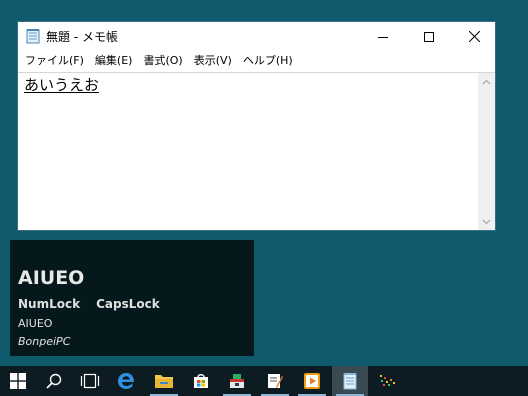  I want to click on taskbar-app-notes, so click(275, 381).